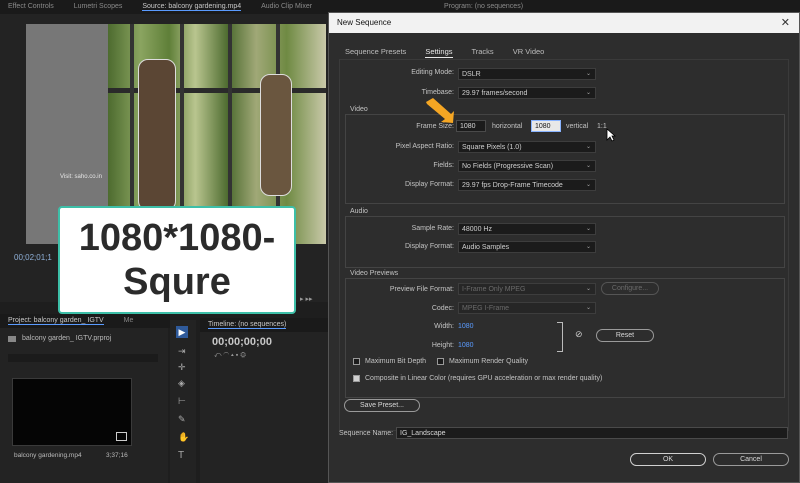  Describe the element at coordinates (181, 455) in the screenshot. I see `type-tool-icon: T` at that location.